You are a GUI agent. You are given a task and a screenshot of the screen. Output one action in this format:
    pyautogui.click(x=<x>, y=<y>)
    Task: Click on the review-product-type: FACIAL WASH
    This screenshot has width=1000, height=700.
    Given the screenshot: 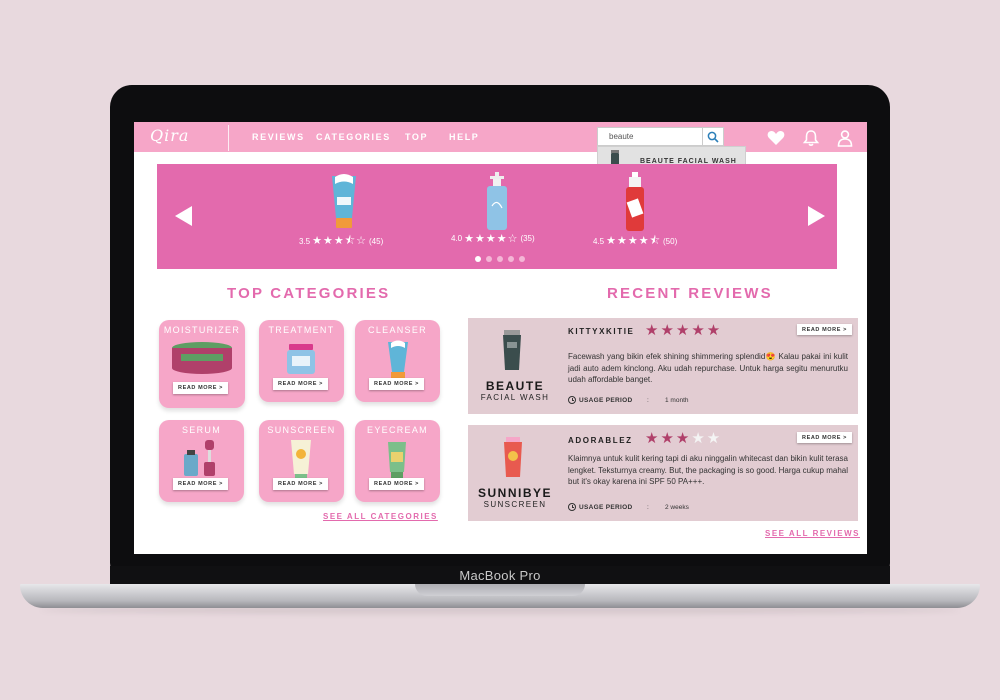 What is the action you would take?
    pyautogui.click(x=515, y=397)
    